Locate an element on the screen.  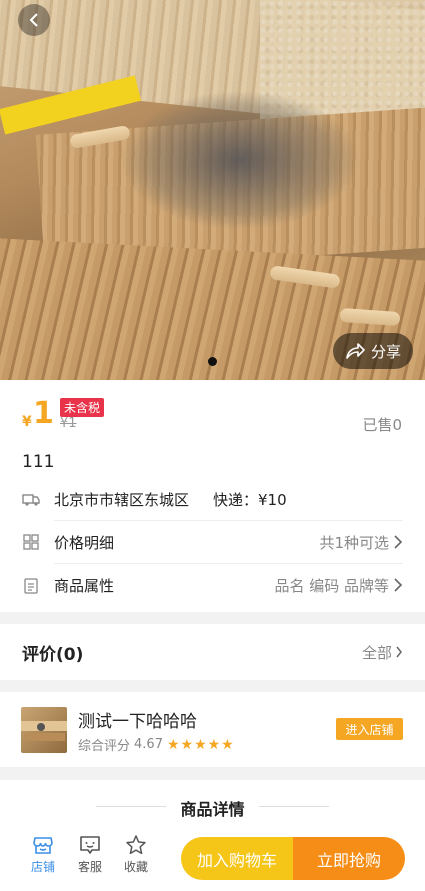
review-all-link: 全部 is located at coordinates (382, 652).